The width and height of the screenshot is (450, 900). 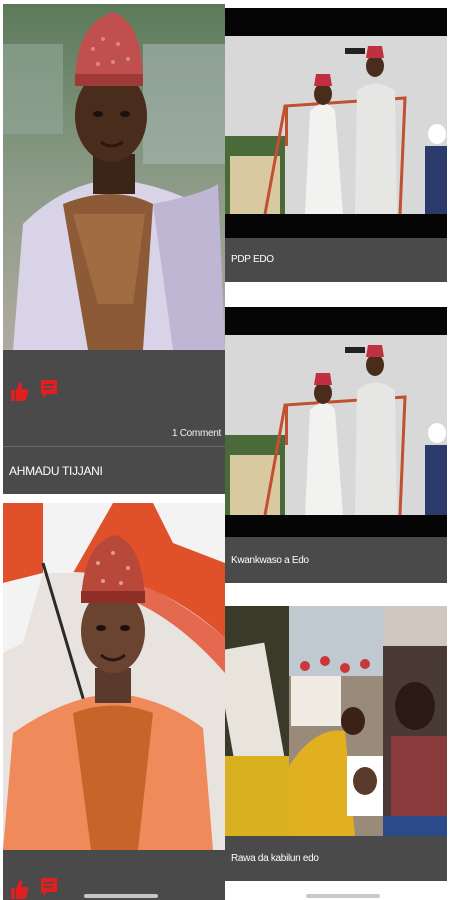 I want to click on post-caption-bar: Rawa da kabilun edo, so click(x=336, y=858).